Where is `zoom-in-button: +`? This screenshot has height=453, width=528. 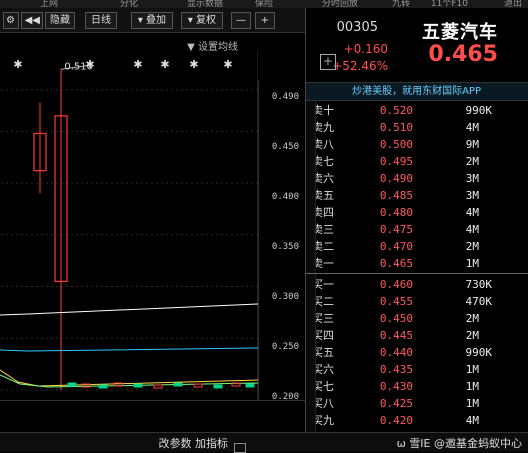 zoom-in-button: + is located at coordinates (265, 20).